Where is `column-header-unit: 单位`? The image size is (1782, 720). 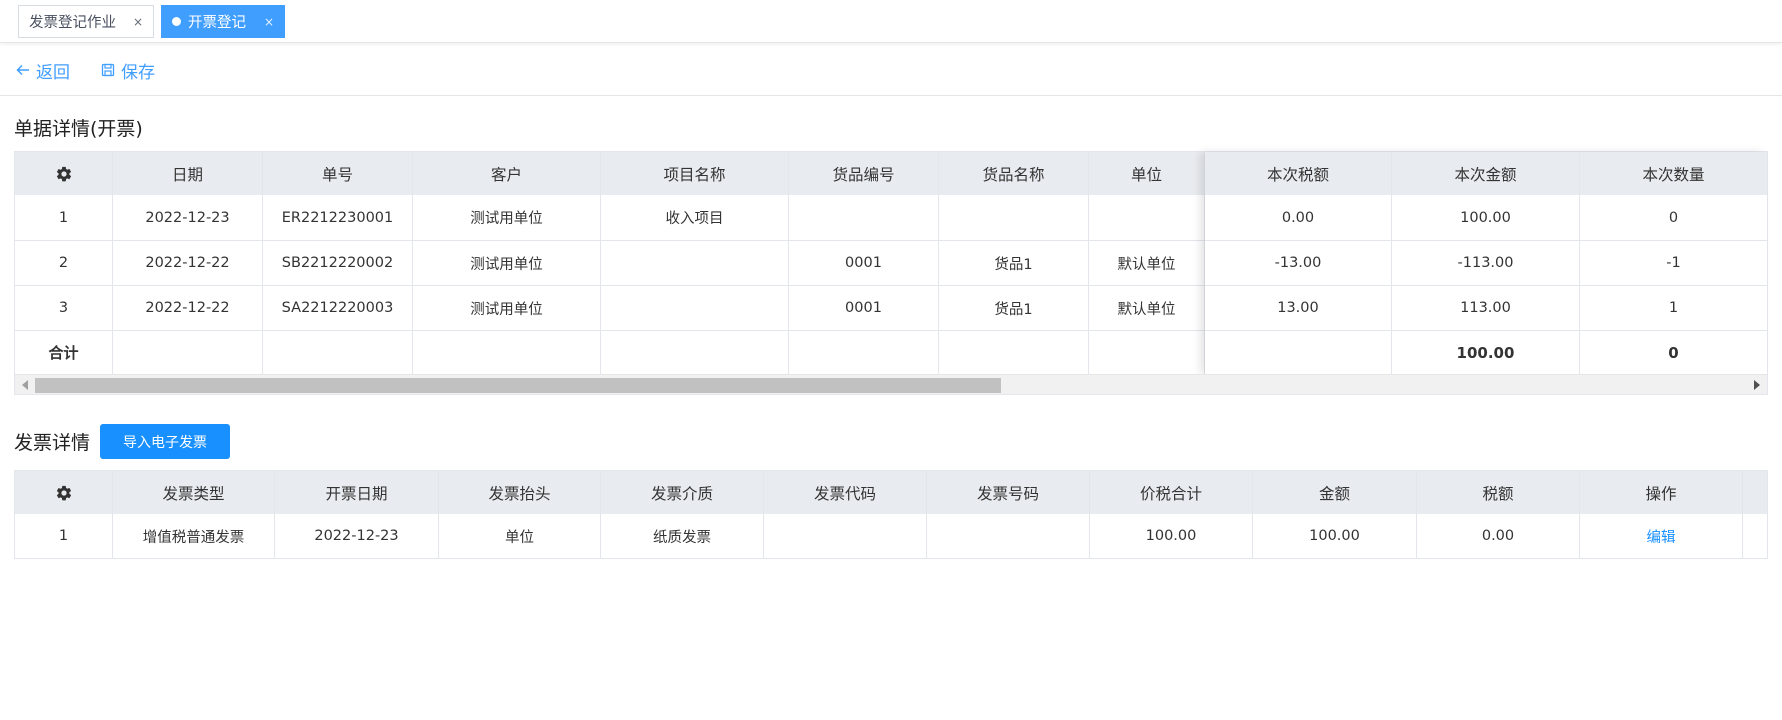
column-header-unit: 单位 is located at coordinates (1147, 173).